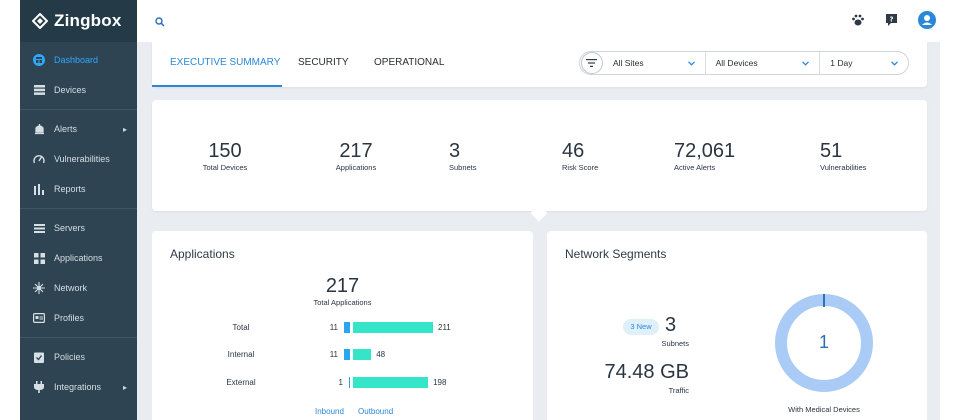 The width and height of the screenshot is (960, 420). What do you see at coordinates (823, 342) in the screenshot?
I see `medical-devices-count: 1` at bounding box center [823, 342].